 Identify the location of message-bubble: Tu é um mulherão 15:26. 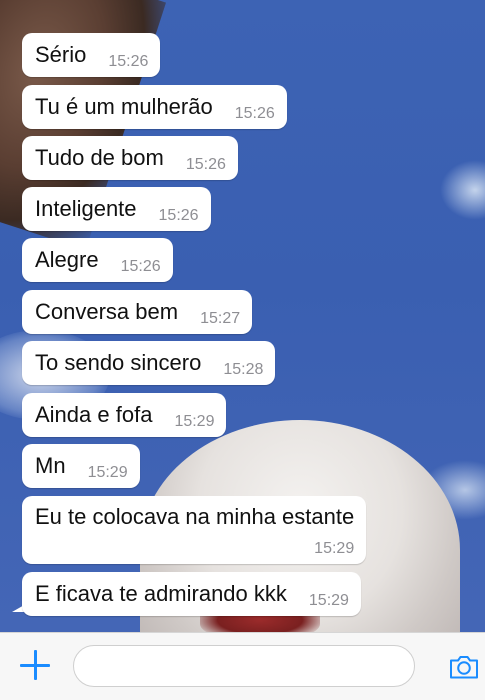
(154, 107).